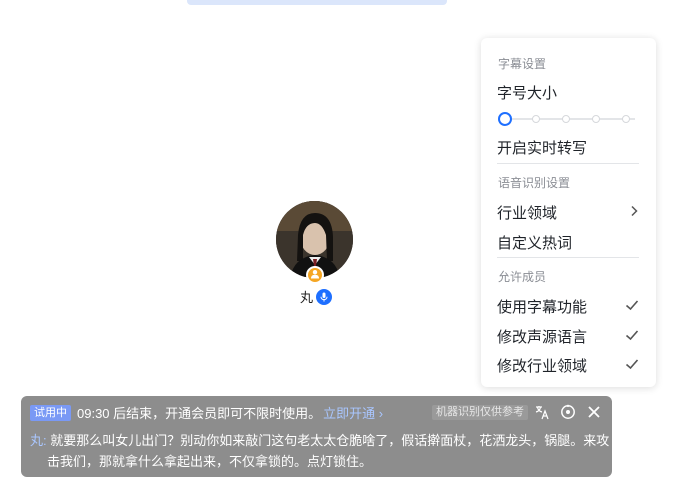 The width and height of the screenshot is (680, 481). What do you see at coordinates (568, 306) in the screenshot?
I see `permission-item: 使用字幕功能` at bounding box center [568, 306].